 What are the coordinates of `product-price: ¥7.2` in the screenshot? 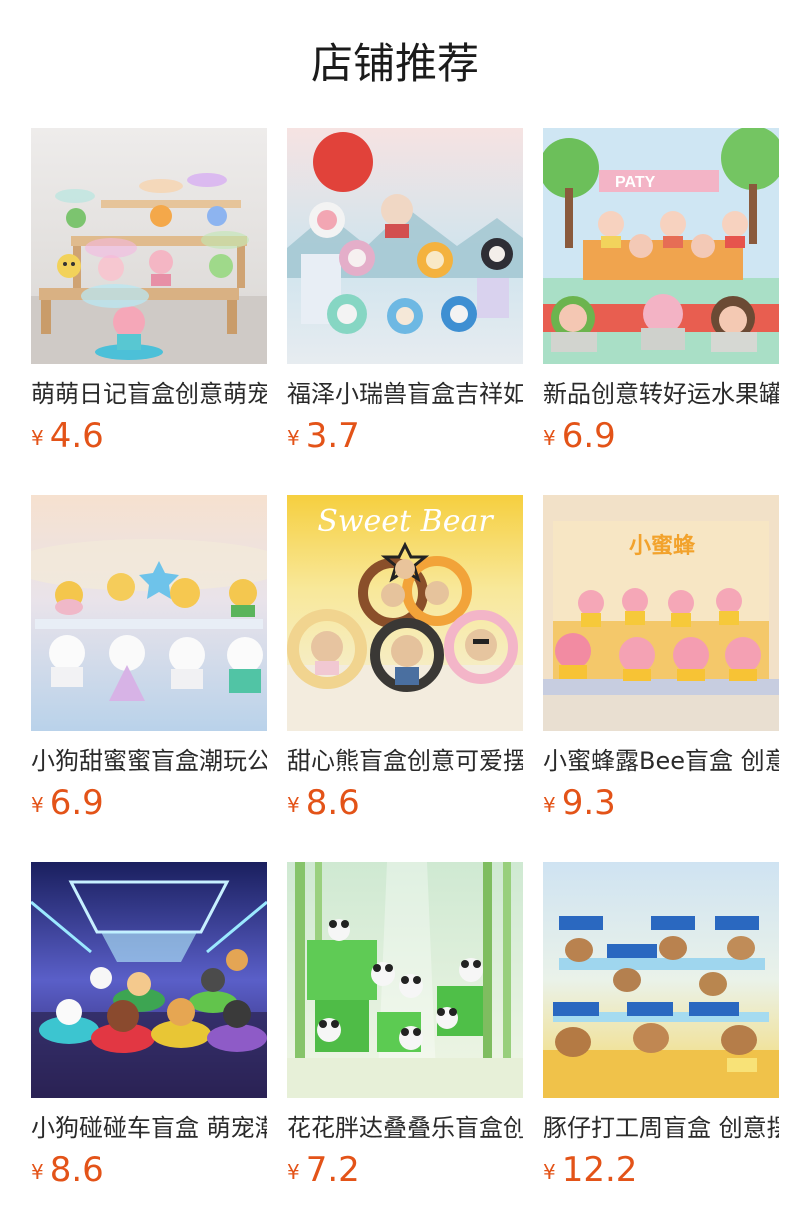 It's located at (323, 1170).